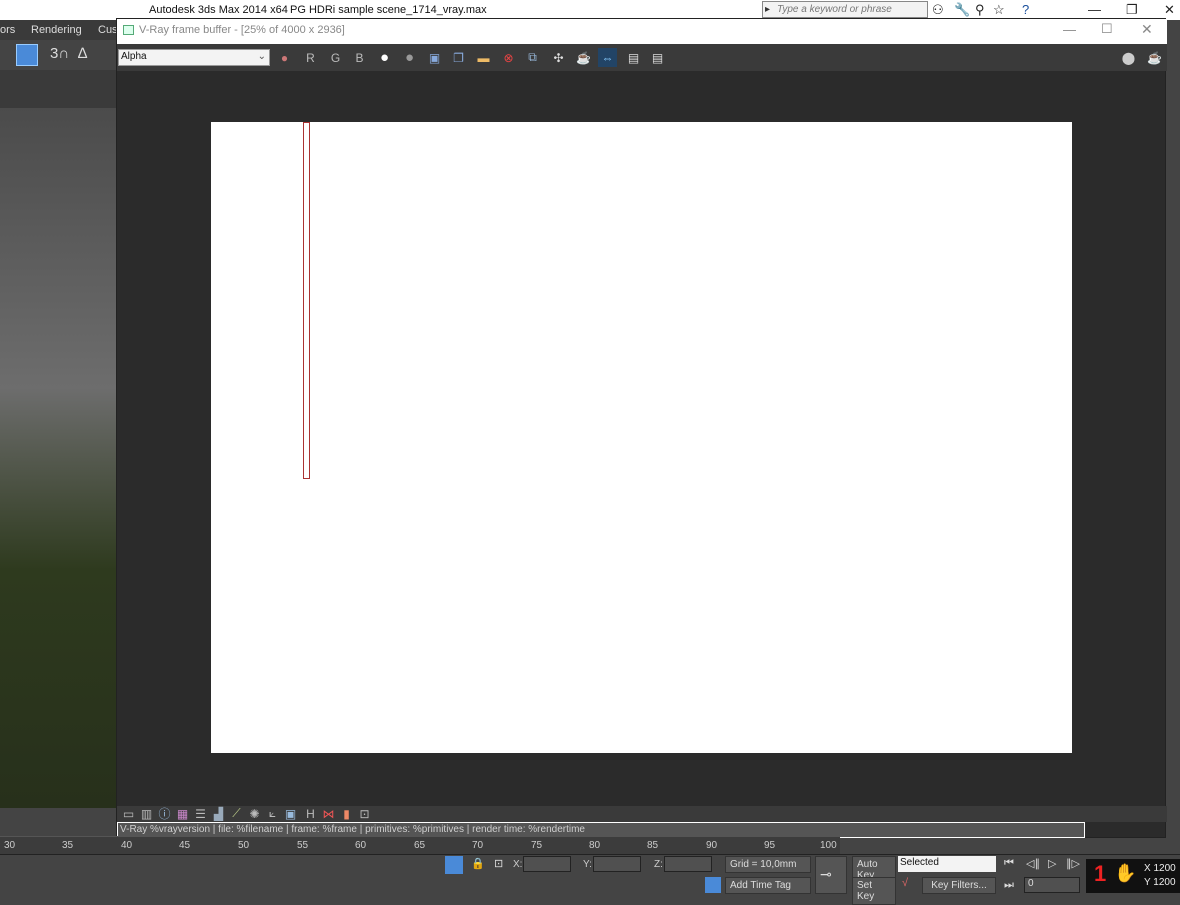 This screenshot has width=1180, height=905. Describe the element at coordinates (1009, 885) in the screenshot. I see `key-mode-toggle-icon: ⏭` at that location.